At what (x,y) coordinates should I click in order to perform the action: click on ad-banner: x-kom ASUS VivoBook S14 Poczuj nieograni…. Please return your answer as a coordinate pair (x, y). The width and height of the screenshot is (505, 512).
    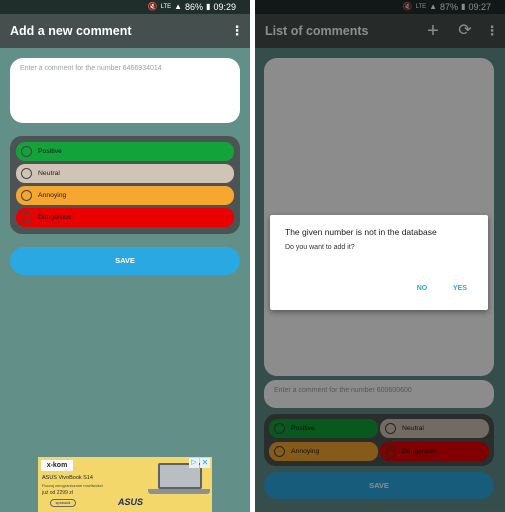
    Looking at the image, I should click on (125, 484).